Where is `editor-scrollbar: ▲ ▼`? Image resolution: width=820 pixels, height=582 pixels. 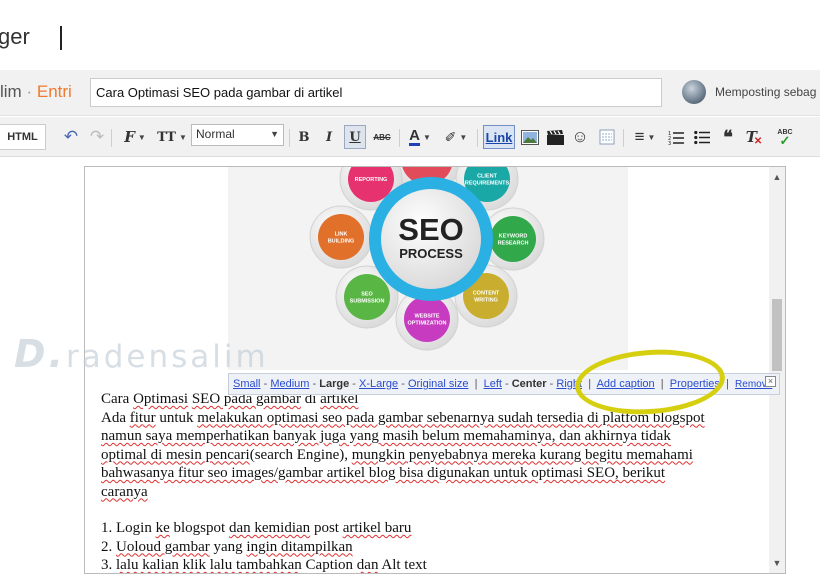 editor-scrollbar: ▲ ▼ is located at coordinates (777, 370).